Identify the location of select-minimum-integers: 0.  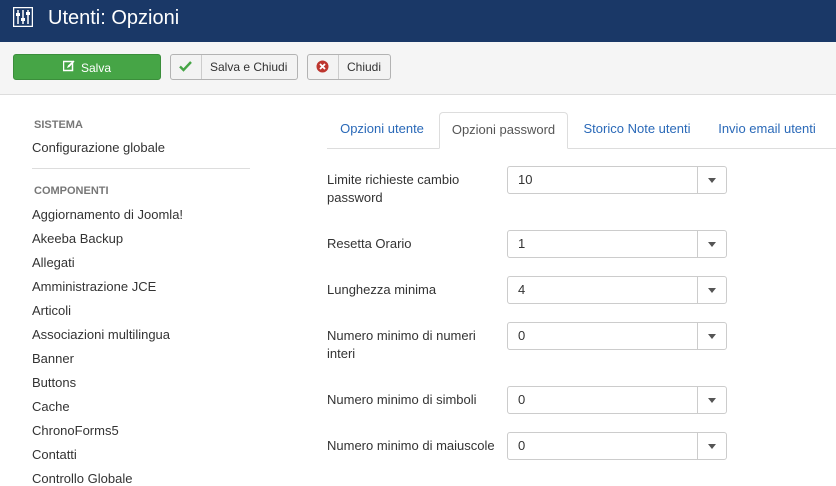
(617, 336).